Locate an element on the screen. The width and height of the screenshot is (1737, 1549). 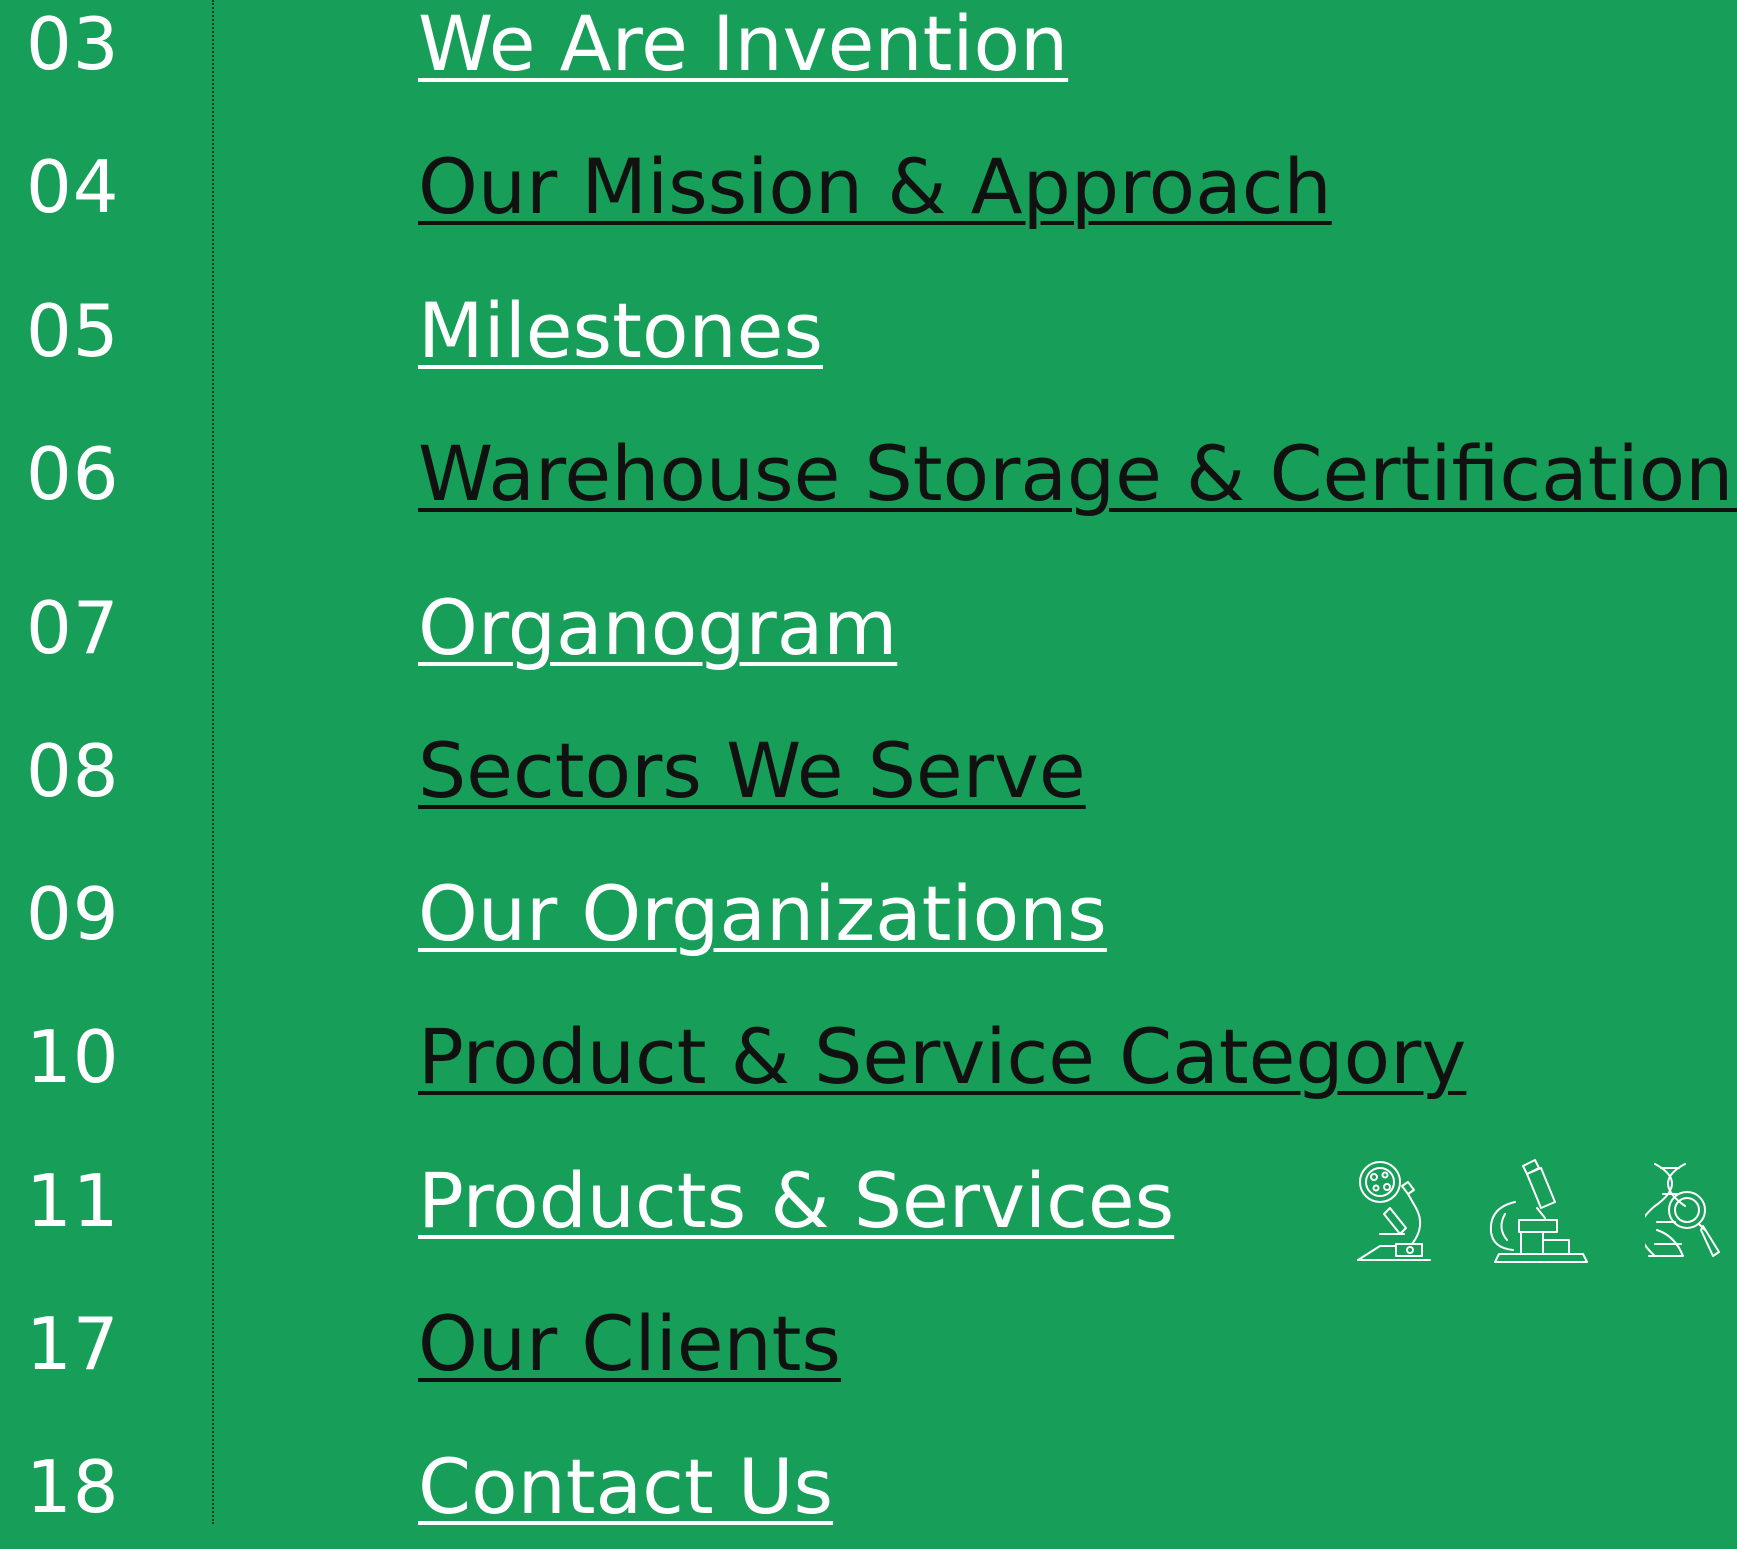
toc-row: 08 Sectors We Serve is located at coordinates (868, 778).